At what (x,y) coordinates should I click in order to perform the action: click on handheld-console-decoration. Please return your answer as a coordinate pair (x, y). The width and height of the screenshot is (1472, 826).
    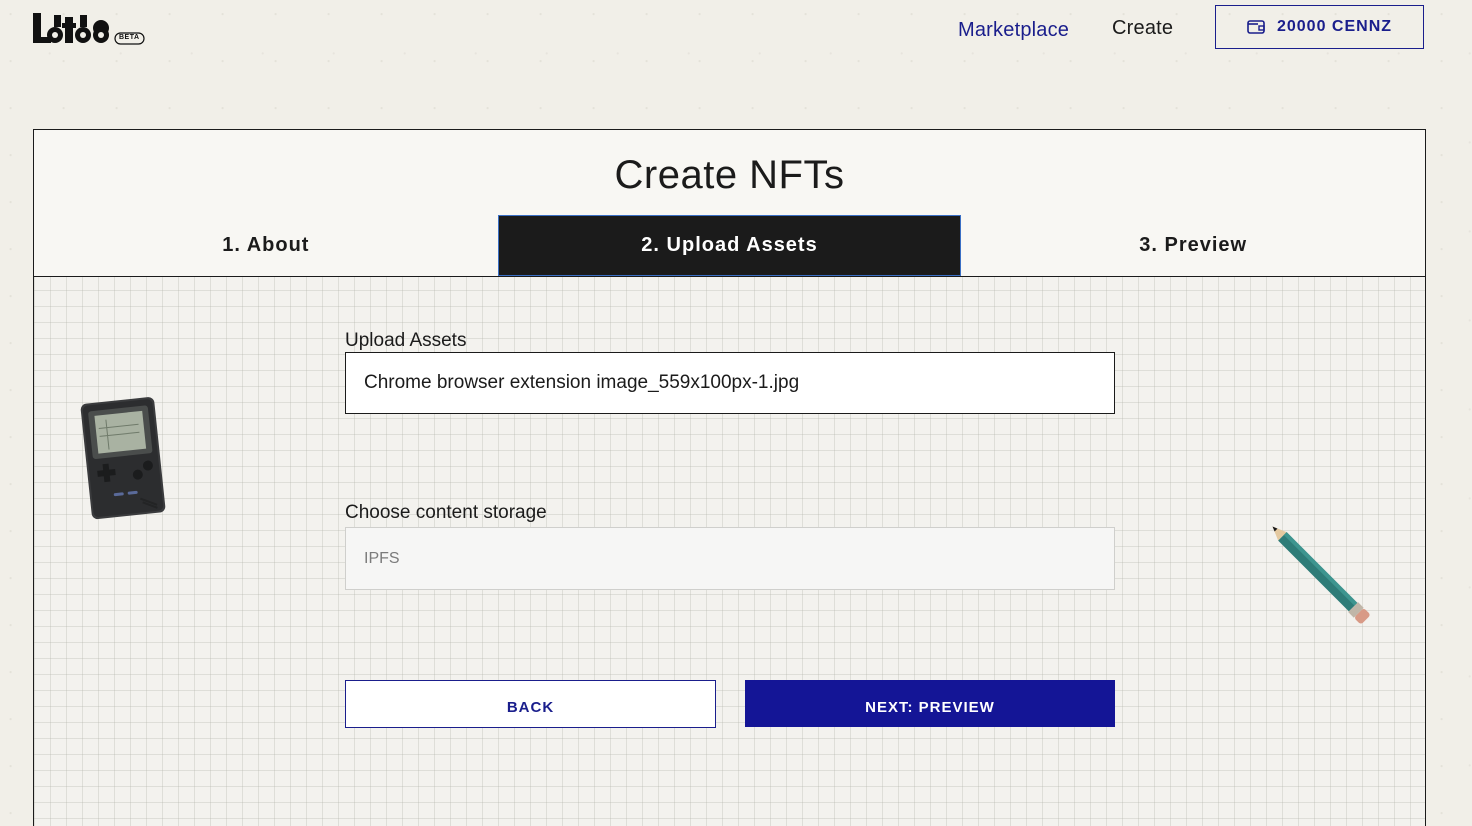
    Looking at the image, I should click on (124, 458).